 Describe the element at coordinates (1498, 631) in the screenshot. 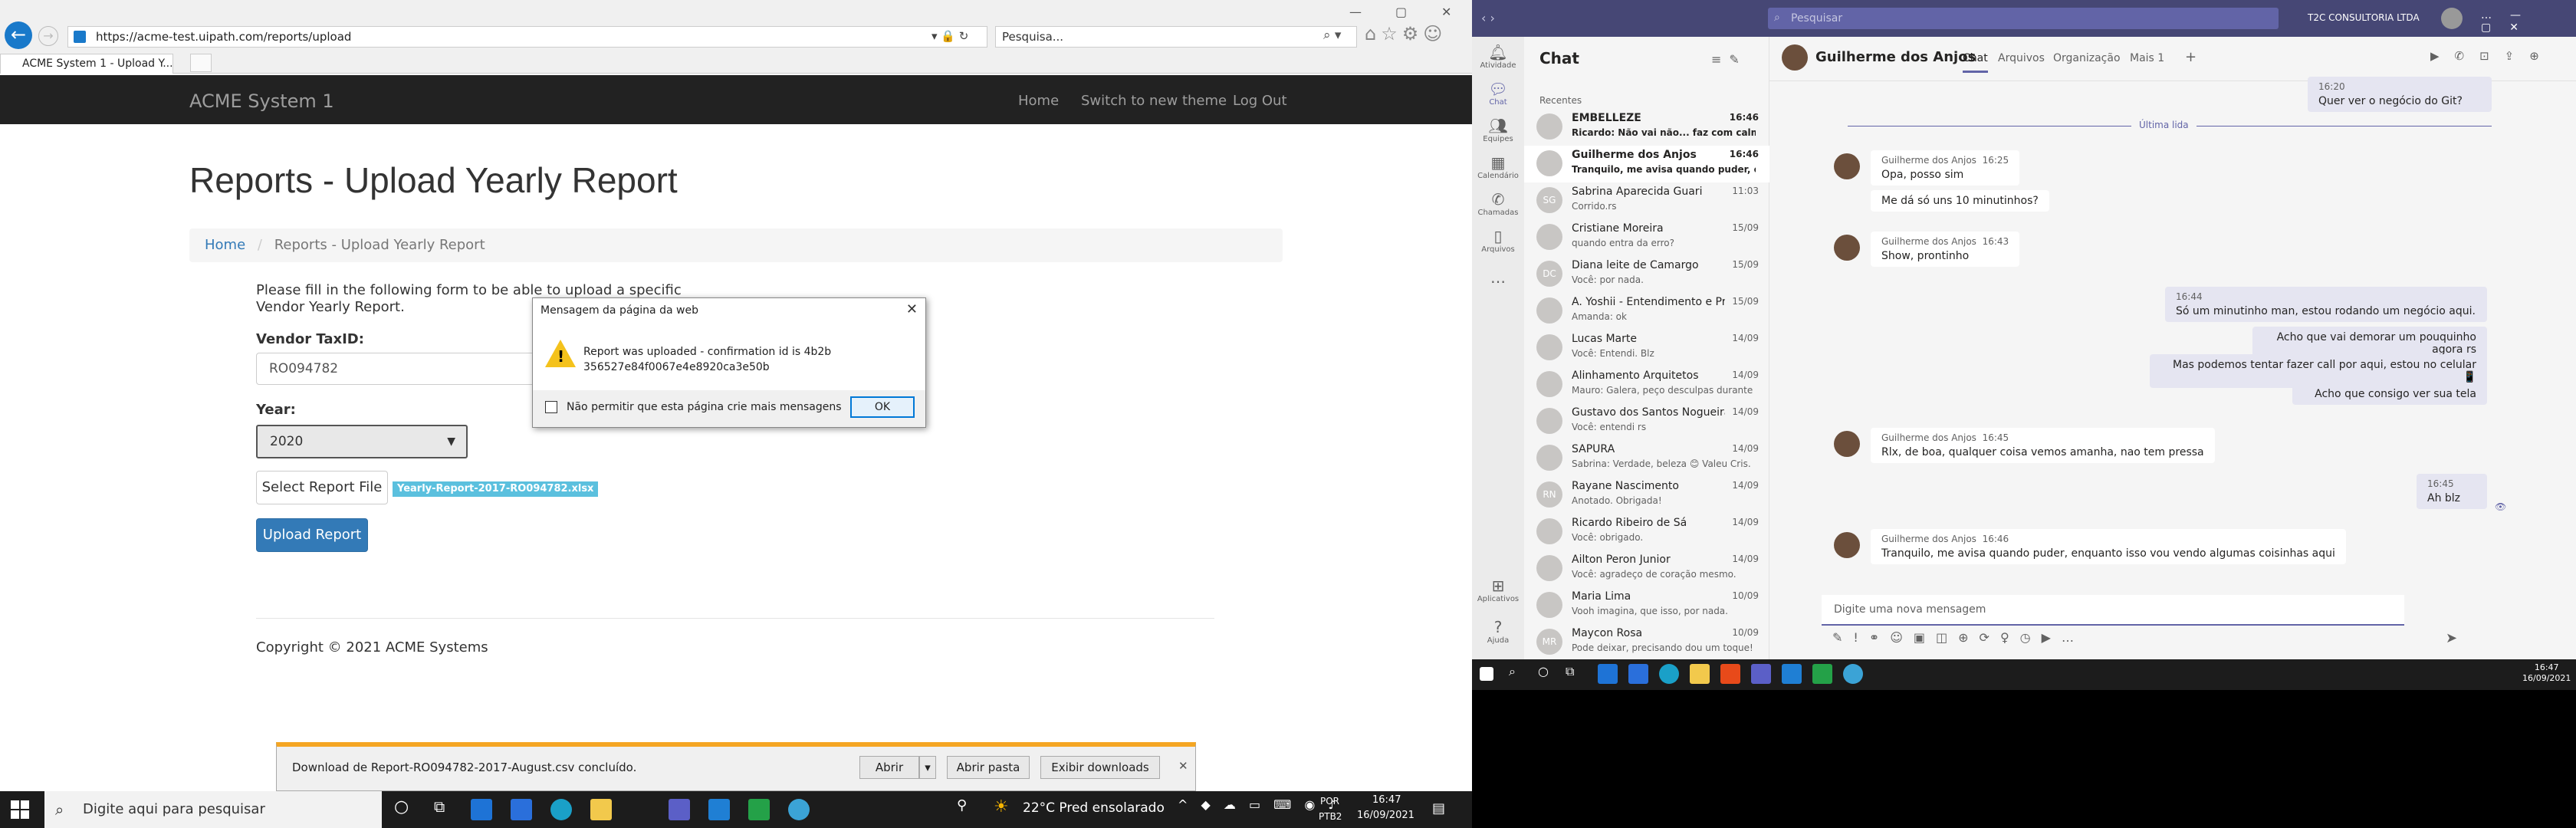

I see `rail-help: ? Ajuda` at that location.